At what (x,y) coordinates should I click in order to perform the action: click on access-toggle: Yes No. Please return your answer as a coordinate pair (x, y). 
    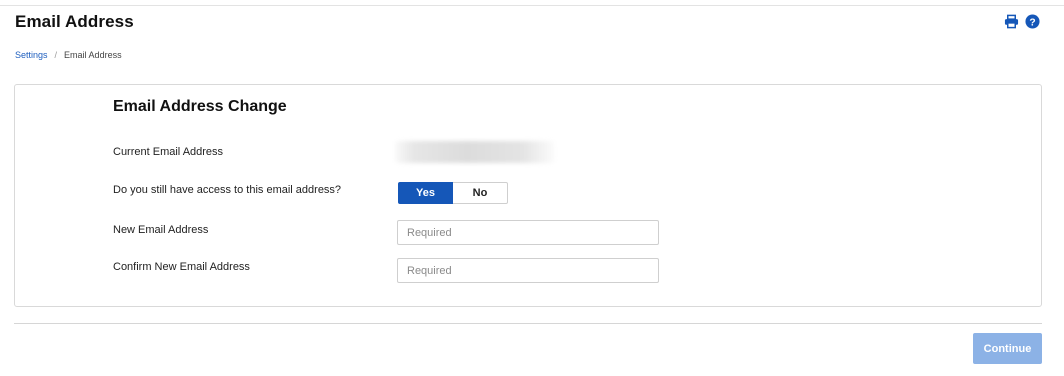
    Looking at the image, I should click on (453, 193).